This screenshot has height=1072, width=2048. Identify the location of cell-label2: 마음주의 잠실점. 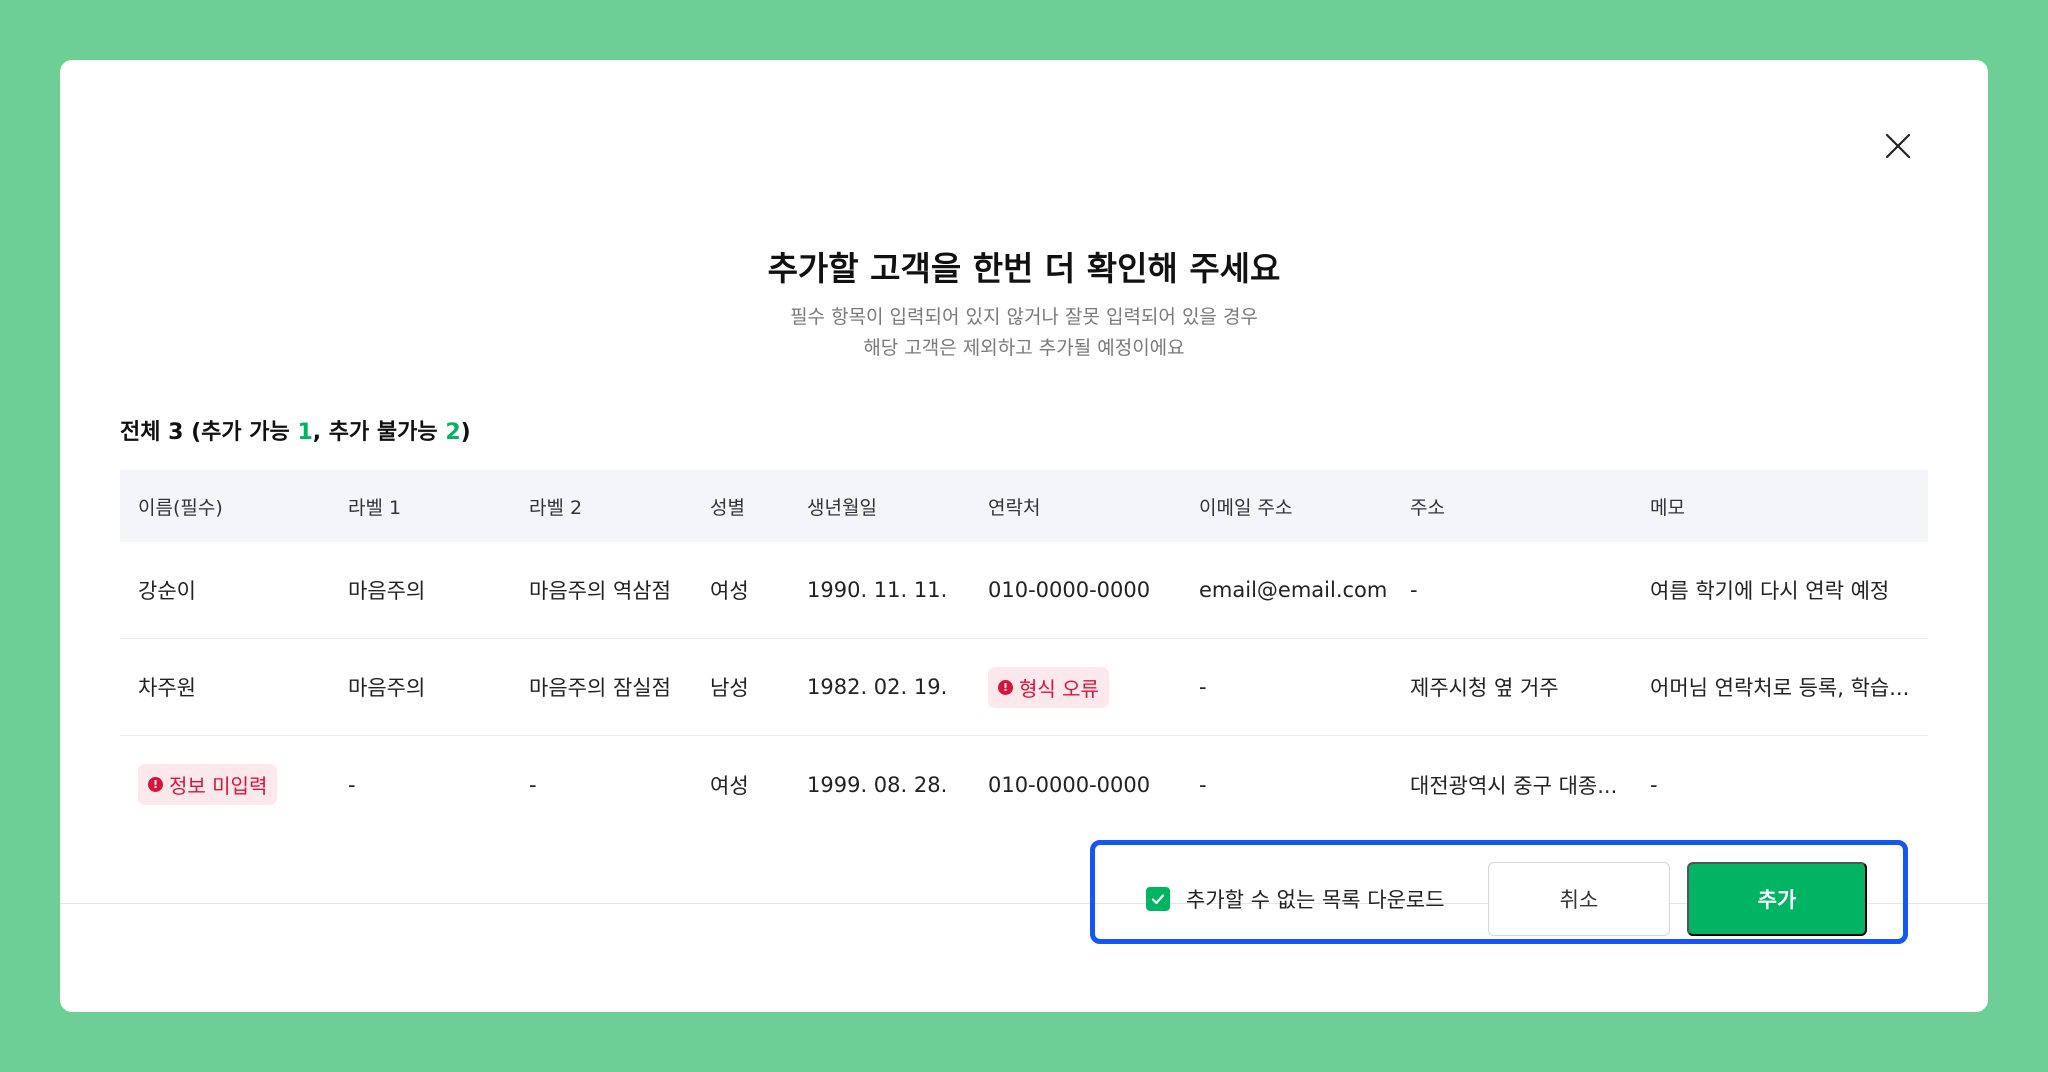
(600, 688).